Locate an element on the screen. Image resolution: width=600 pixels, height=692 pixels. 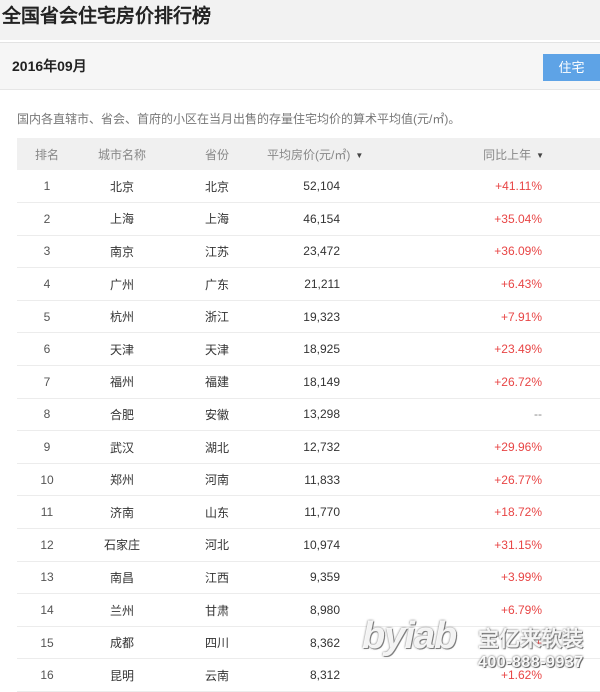
column-header-change-label: 同比上年 is located at coordinates (507, 154).